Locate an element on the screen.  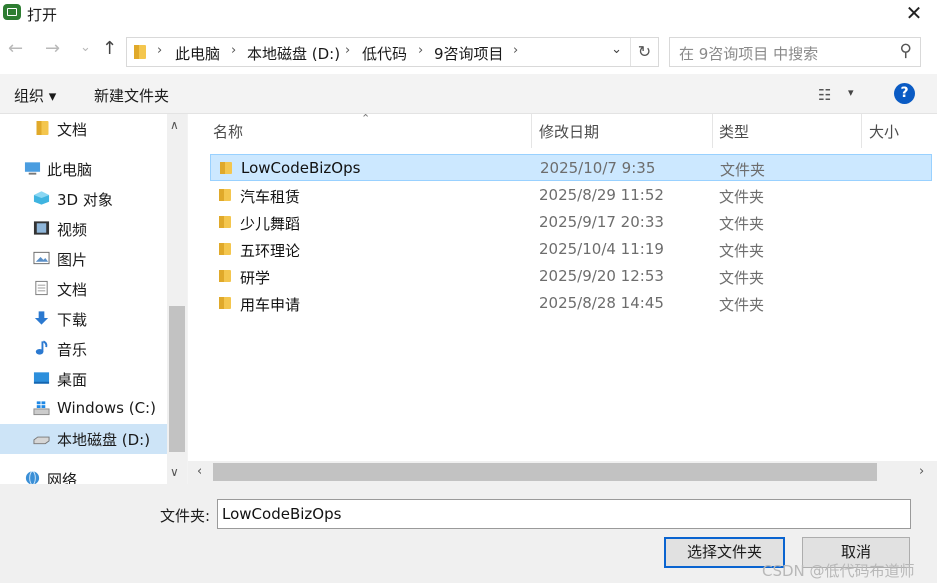
sidebar-item-label: 3D 对象 is located at coordinates (85, 200).